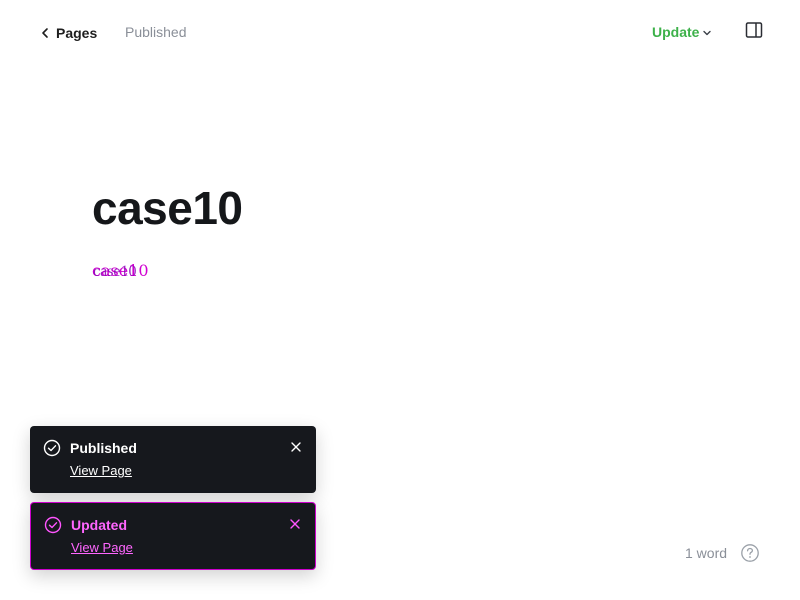  I want to click on back-to-pages-button: Pages, so click(67, 33).